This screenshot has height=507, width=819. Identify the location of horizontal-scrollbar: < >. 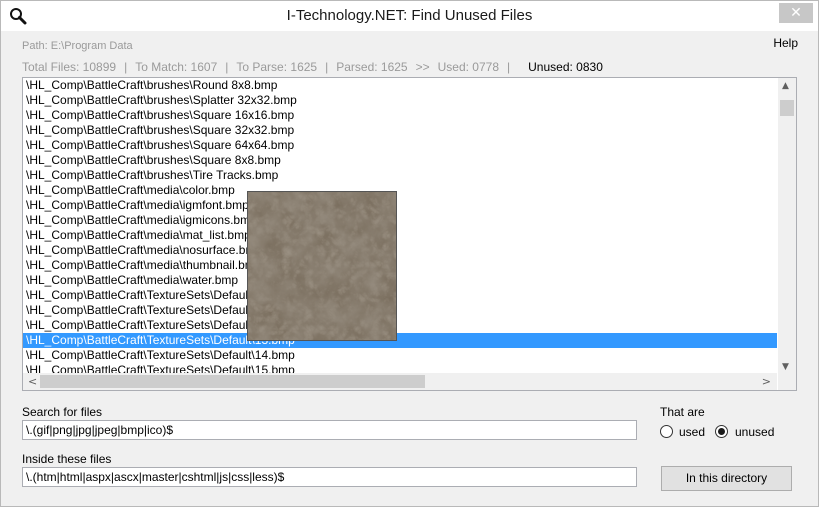
(400, 381).